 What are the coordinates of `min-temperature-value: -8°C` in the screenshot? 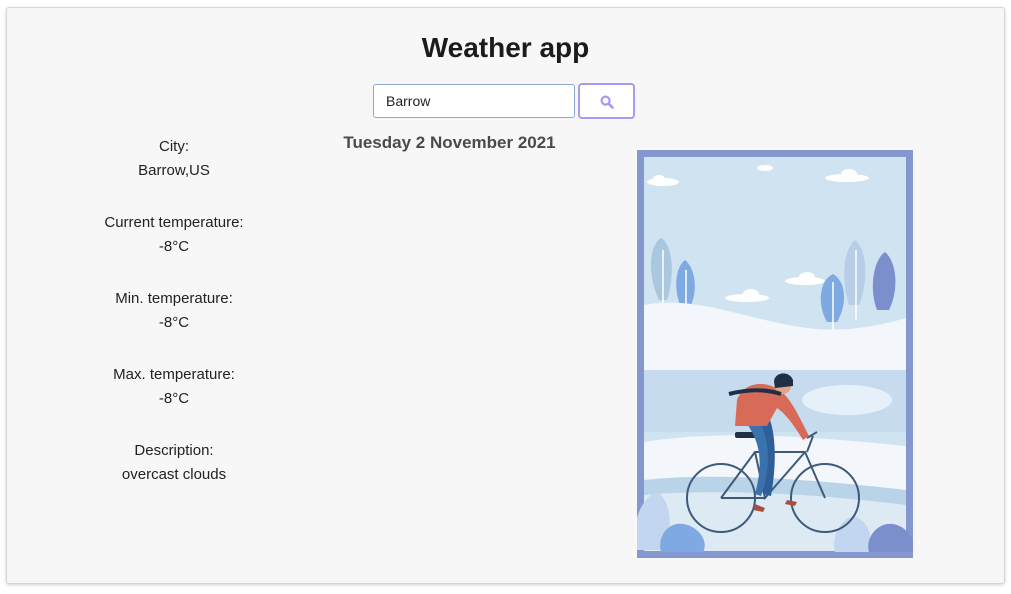 It's located at (174, 322).